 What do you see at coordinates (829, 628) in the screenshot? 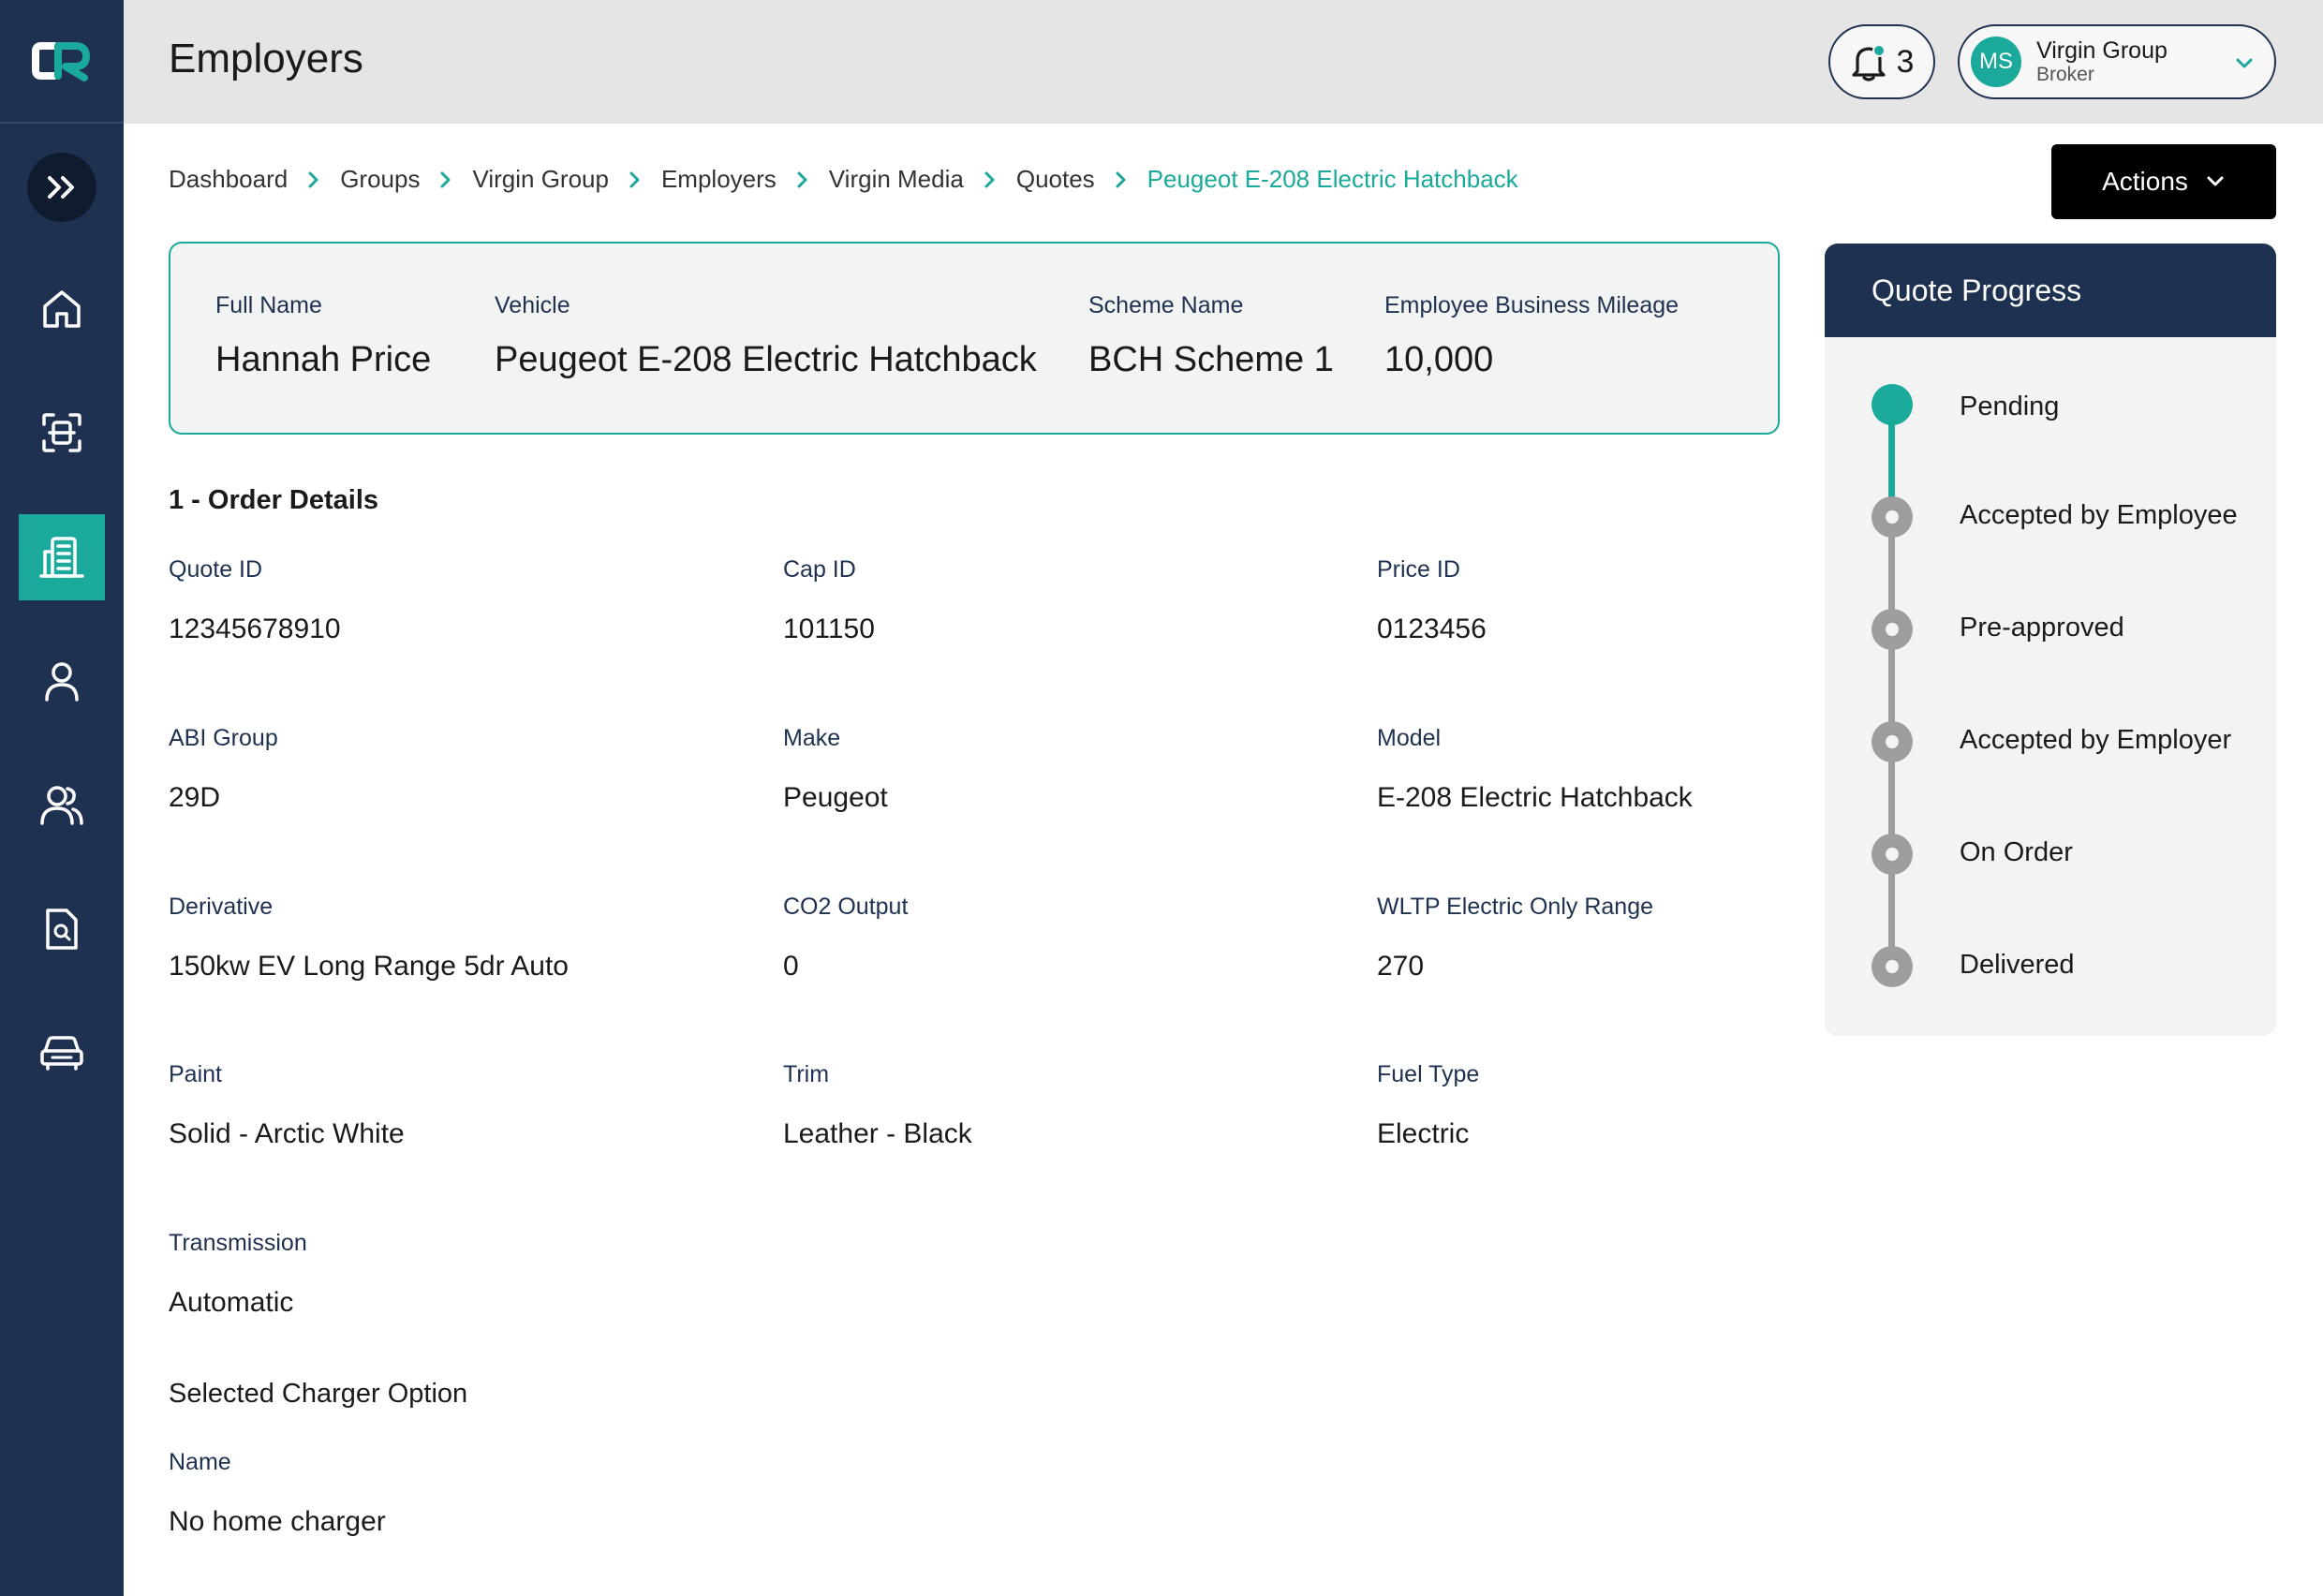
I see `field-value: 101150` at bounding box center [829, 628].